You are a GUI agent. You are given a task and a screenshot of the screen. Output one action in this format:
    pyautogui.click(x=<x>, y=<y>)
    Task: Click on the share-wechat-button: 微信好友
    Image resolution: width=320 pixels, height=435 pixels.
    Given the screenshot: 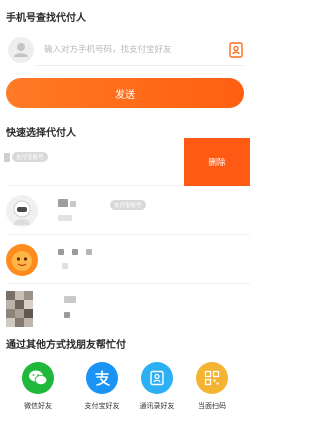 What is the action you would take?
    pyautogui.click(x=38, y=386)
    